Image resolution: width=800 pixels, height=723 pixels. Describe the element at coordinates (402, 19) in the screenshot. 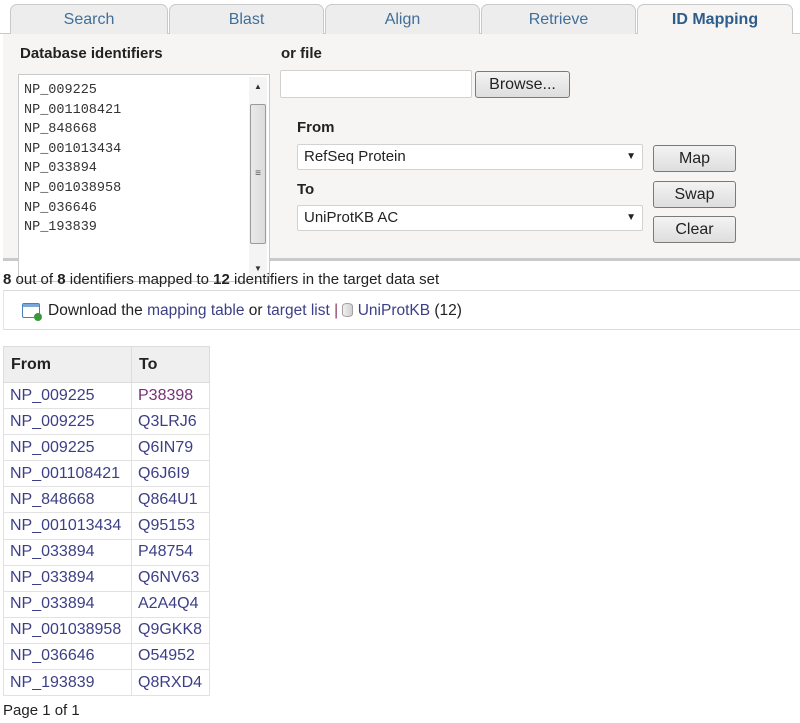

I see `tab-align: Align` at that location.